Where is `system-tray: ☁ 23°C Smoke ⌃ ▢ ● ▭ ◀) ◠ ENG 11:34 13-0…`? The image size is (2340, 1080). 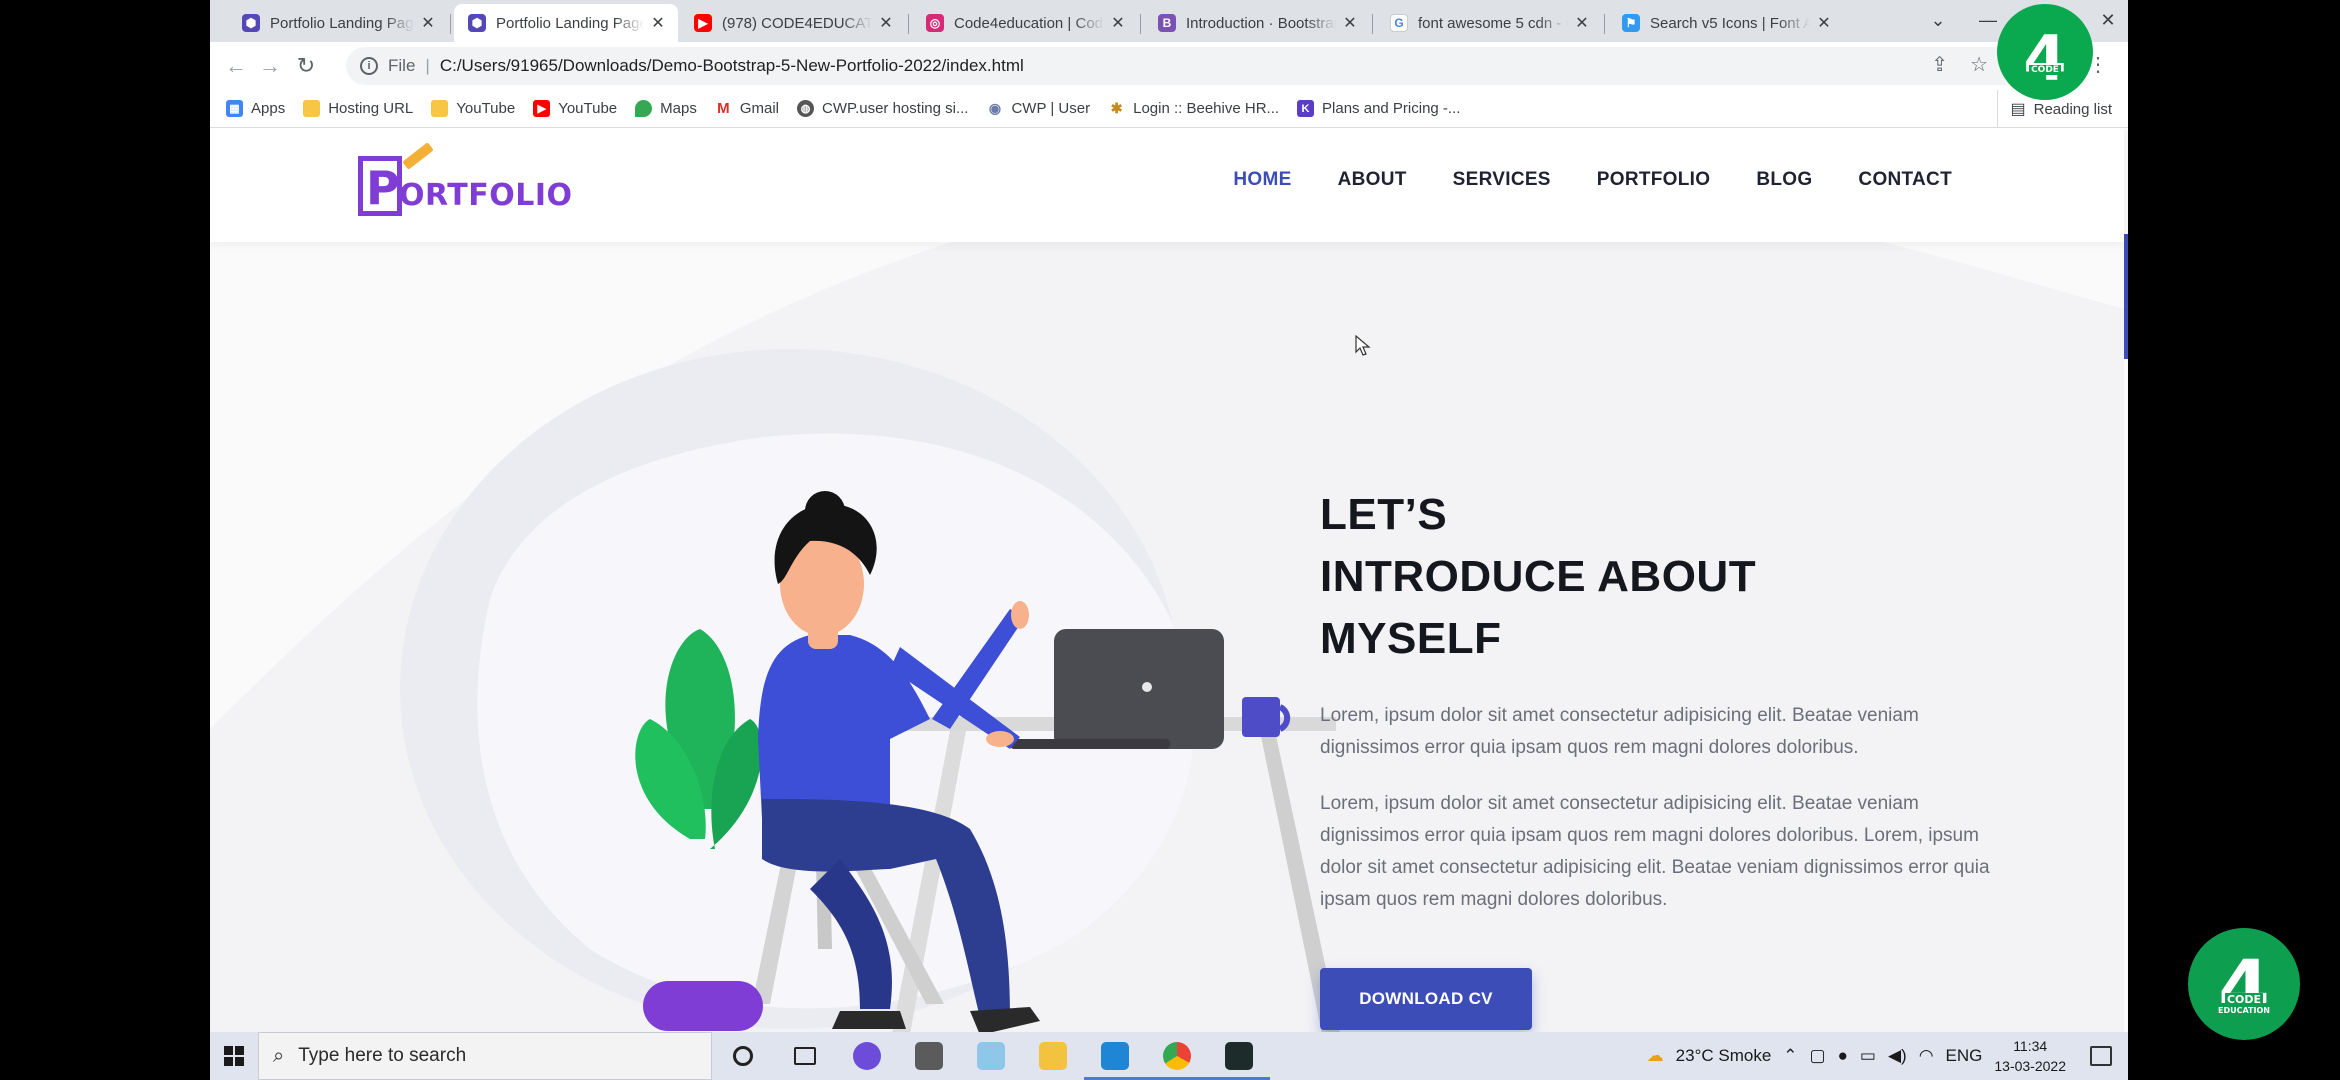
system-tray: ☁ 23°C Smoke ⌃ ▢ ● ▭ ◀) ◠ ENG 11:34 13-0… is located at coordinates (1887, 1056).